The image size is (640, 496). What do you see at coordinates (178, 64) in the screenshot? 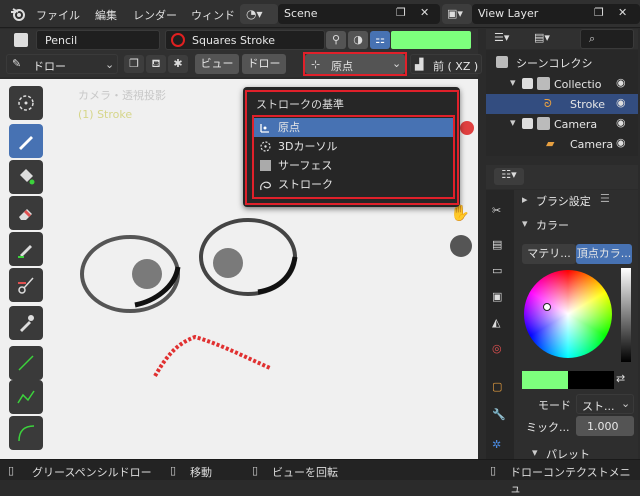
I see `snowflake-icon: ✱` at bounding box center [178, 64].